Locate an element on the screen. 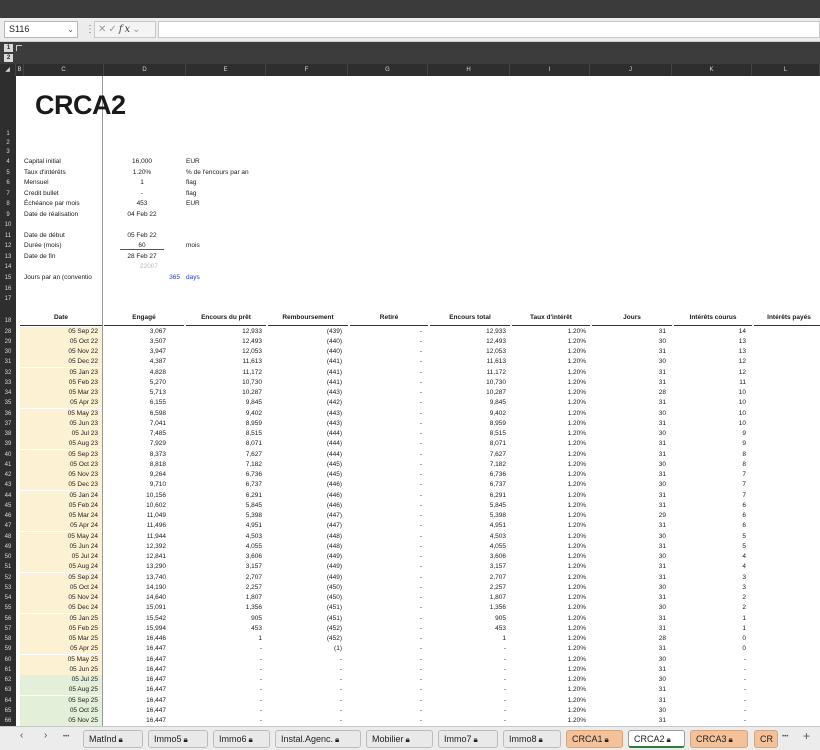  date-cell: 05 Jul 23 is located at coordinates (61, 434).